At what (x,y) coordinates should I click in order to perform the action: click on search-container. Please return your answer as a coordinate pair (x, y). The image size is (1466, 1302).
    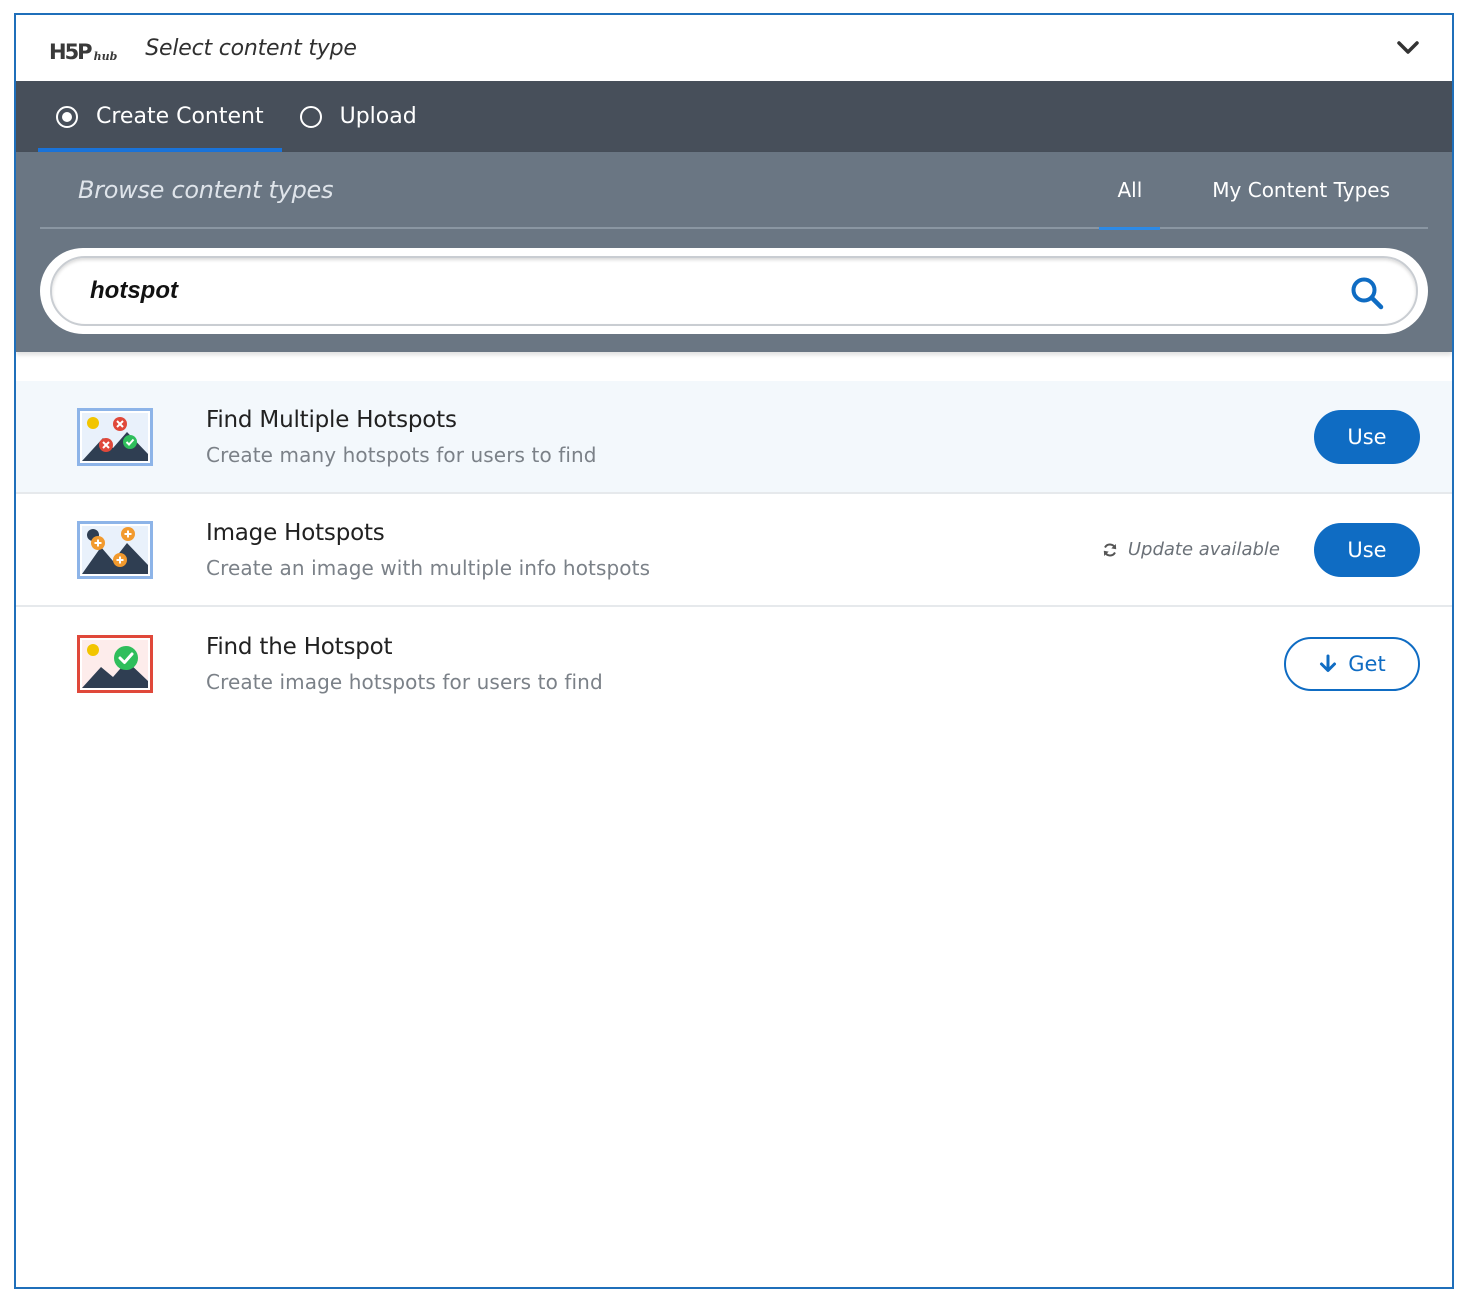
    Looking at the image, I should click on (734, 291).